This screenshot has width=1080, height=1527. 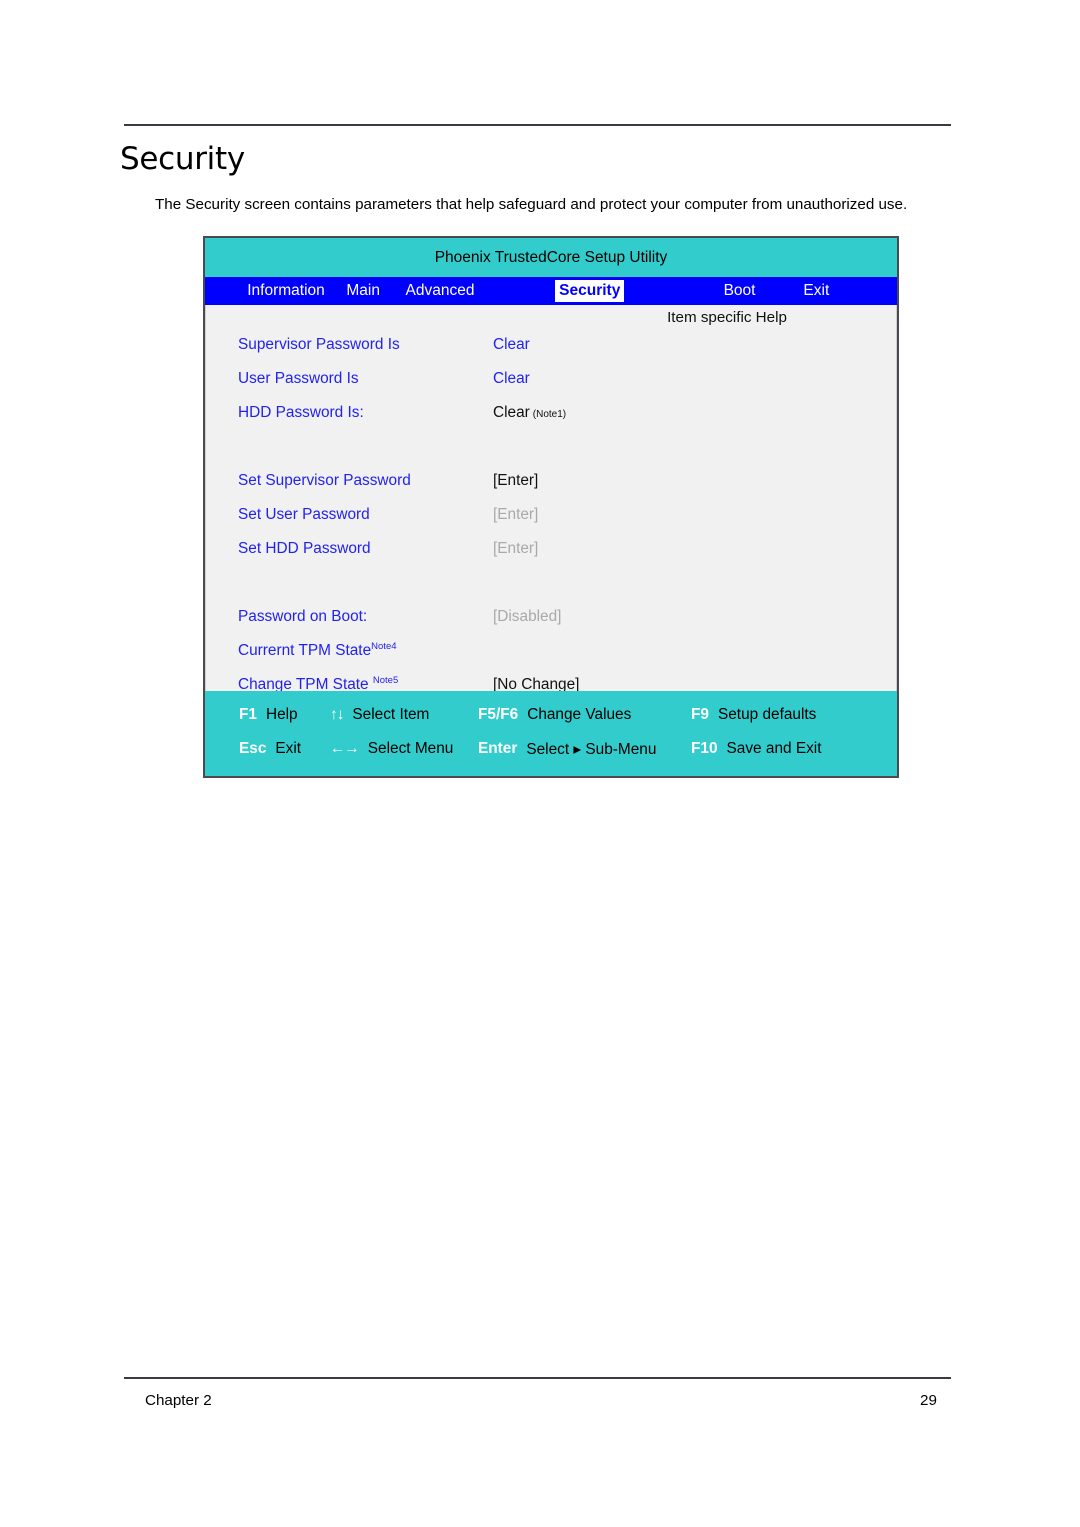 I want to click on value-set-user-password: [Enter], so click(x=515, y=515).